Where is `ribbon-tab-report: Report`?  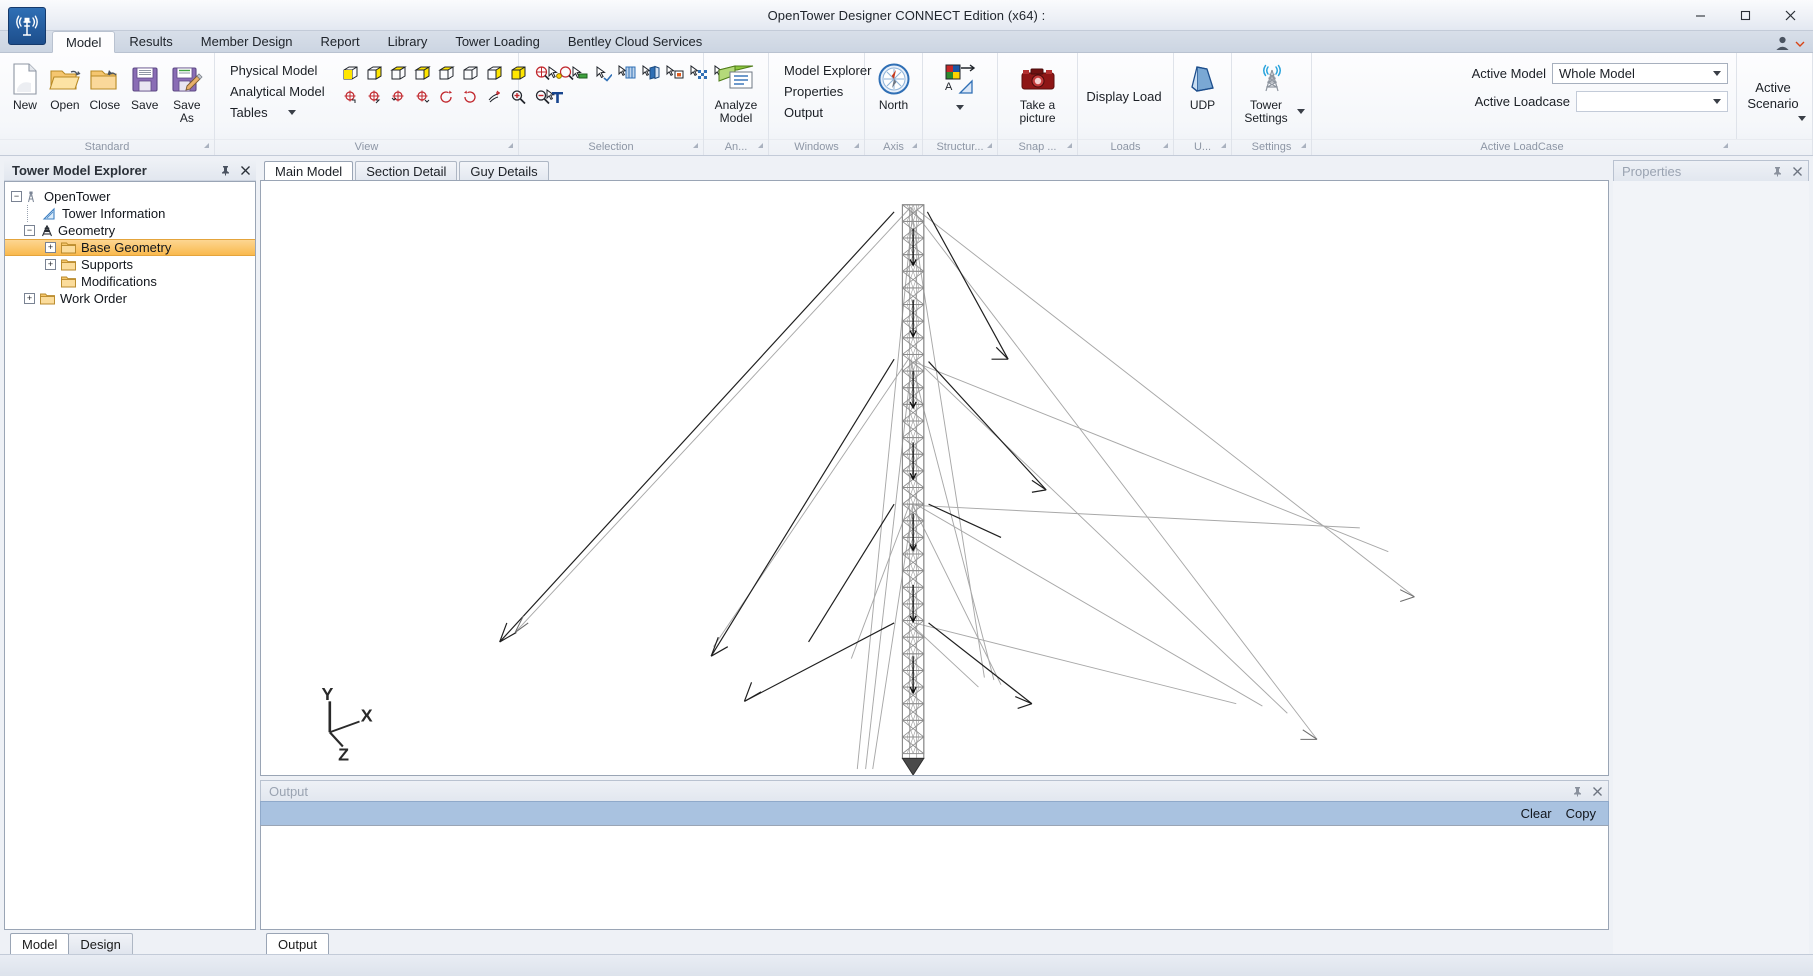 ribbon-tab-report: Report is located at coordinates (340, 41).